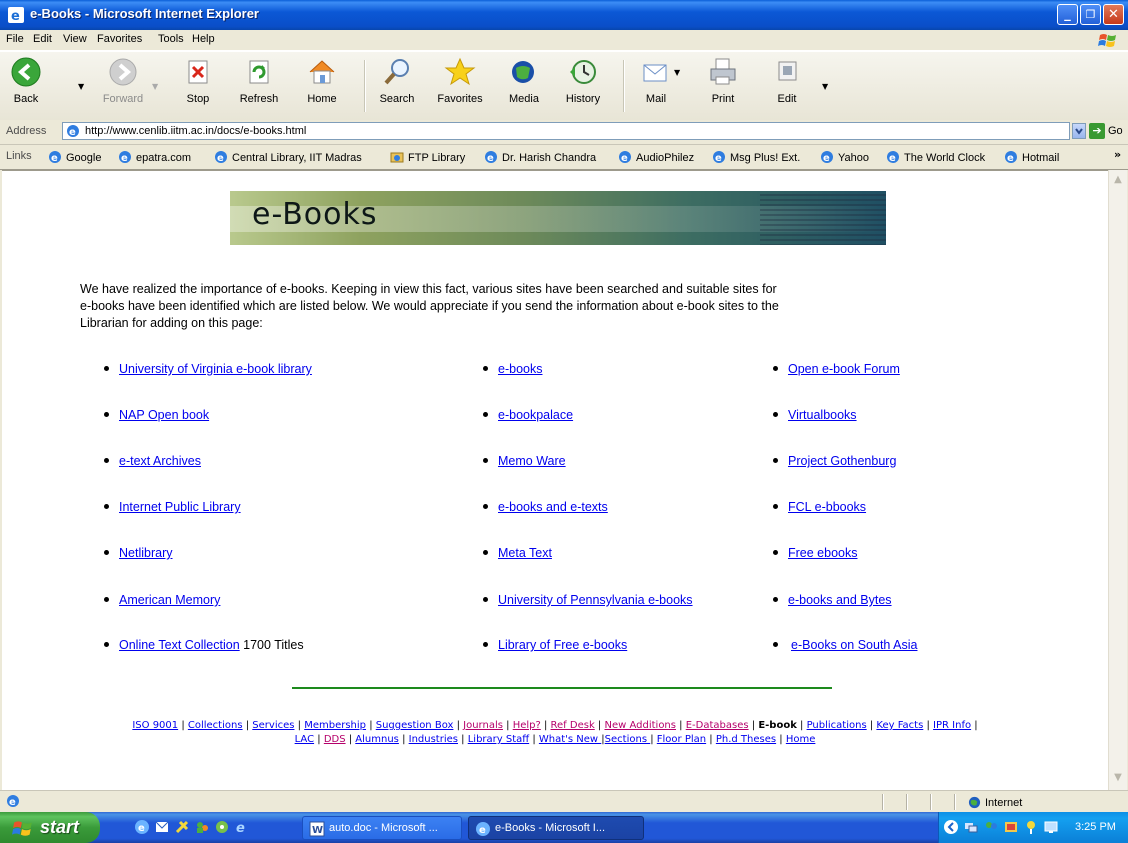 The width and height of the screenshot is (1128, 843). I want to click on minimize-button: _, so click(1067, 14).